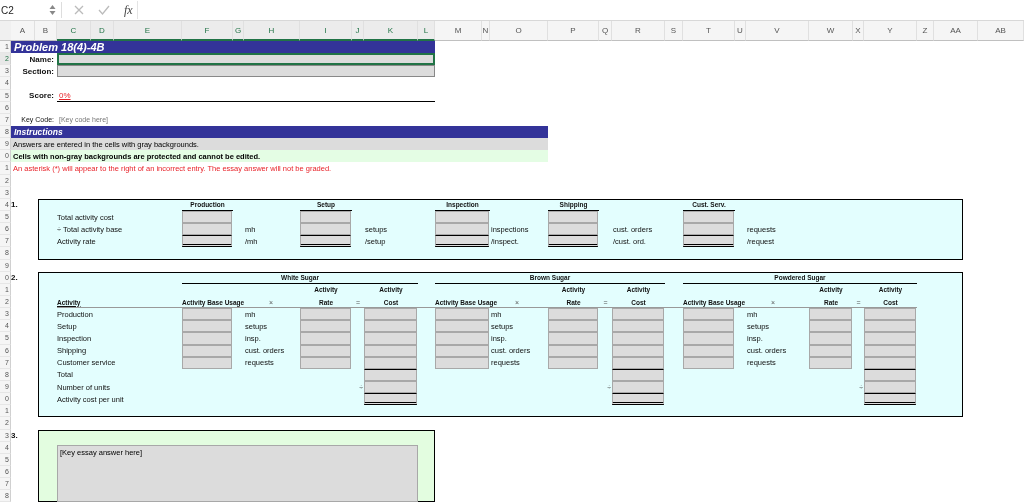 The width and height of the screenshot is (1024, 503). I want to click on column-header: E, so click(148, 31).